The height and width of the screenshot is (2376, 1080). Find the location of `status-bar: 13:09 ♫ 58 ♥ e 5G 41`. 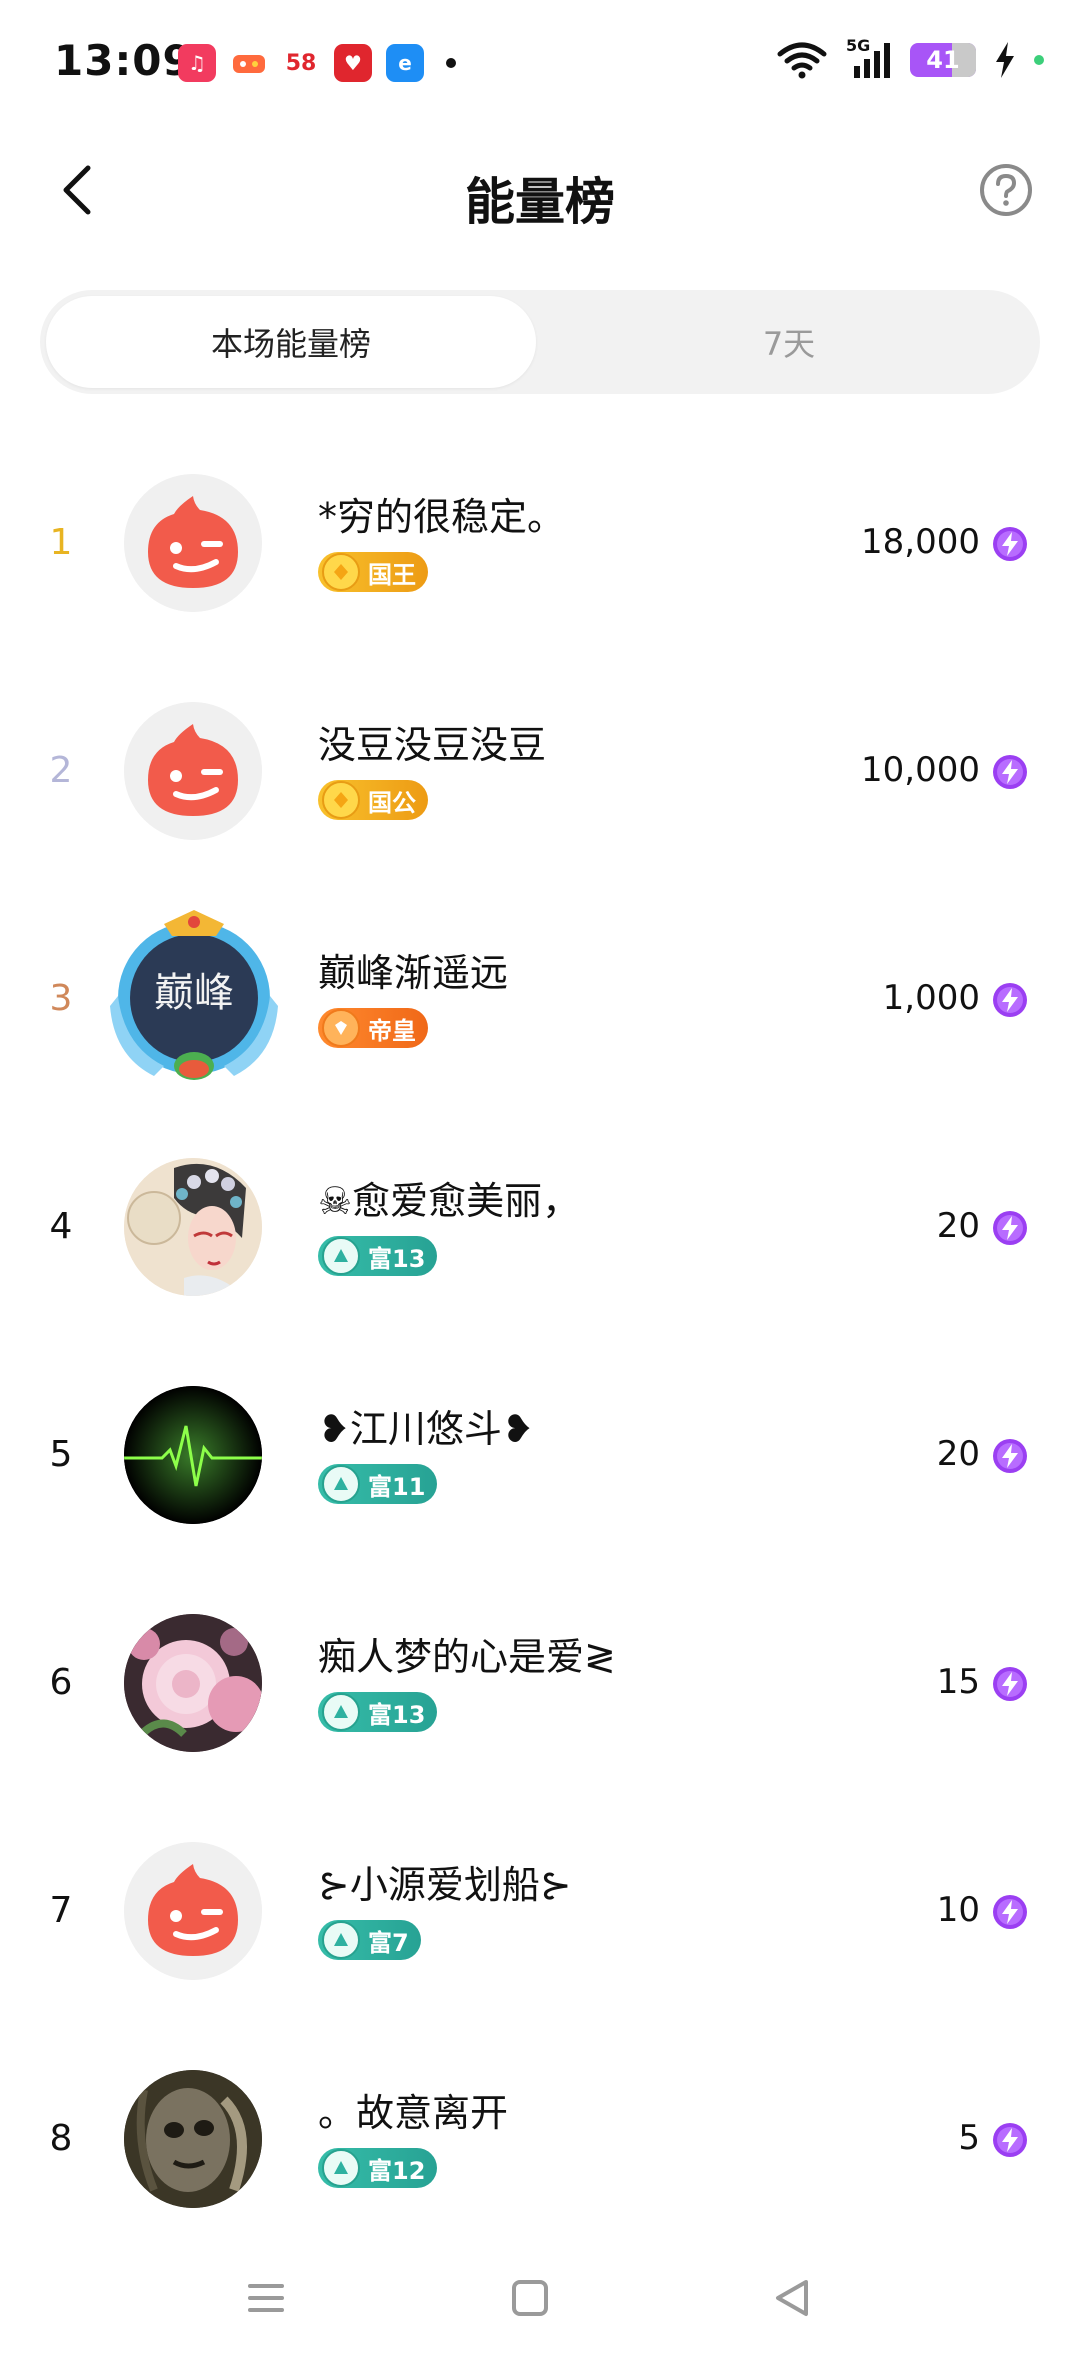

status-bar: 13:09 ♫ 58 ♥ e 5G 41 is located at coordinates (540, 60).